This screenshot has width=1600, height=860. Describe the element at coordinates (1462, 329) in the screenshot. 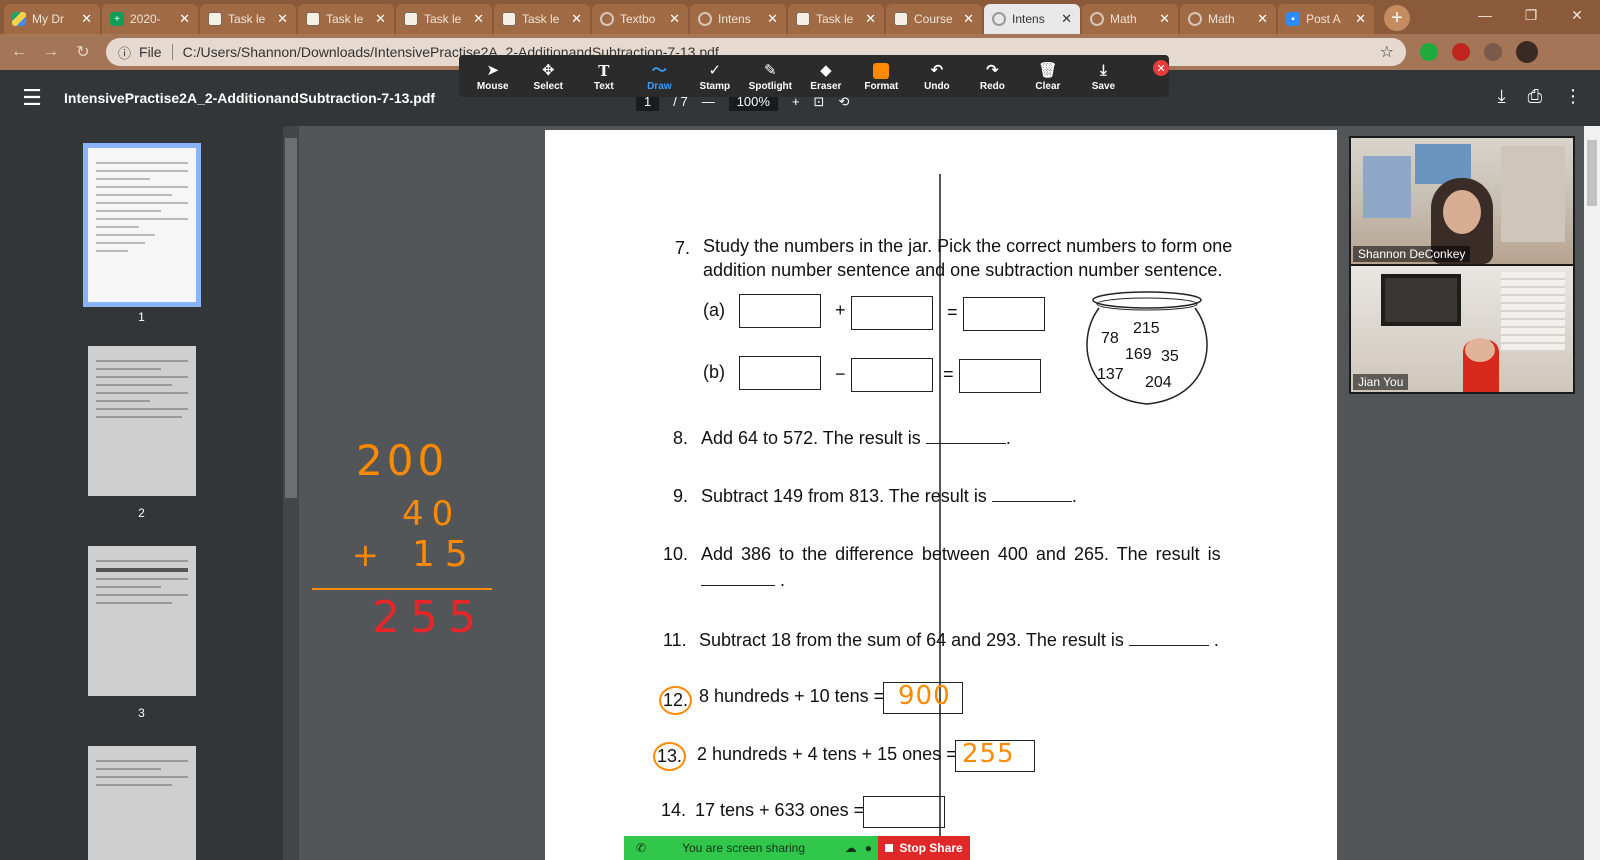

I see `video-tile: Jian You` at that location.